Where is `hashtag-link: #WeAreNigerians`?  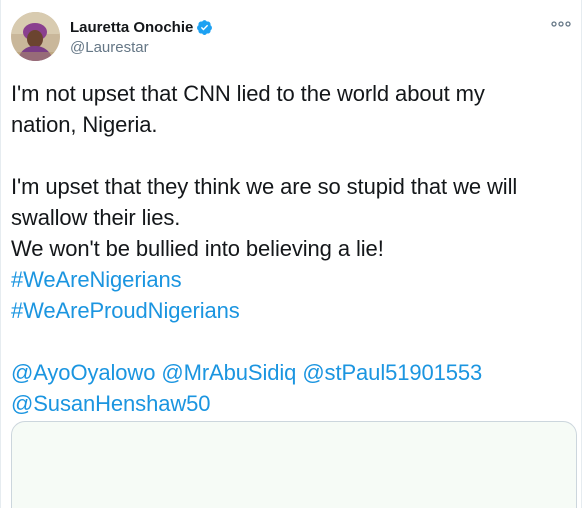
hashtag-link: #WeAreNigerians is located at coordinates (96, 279).